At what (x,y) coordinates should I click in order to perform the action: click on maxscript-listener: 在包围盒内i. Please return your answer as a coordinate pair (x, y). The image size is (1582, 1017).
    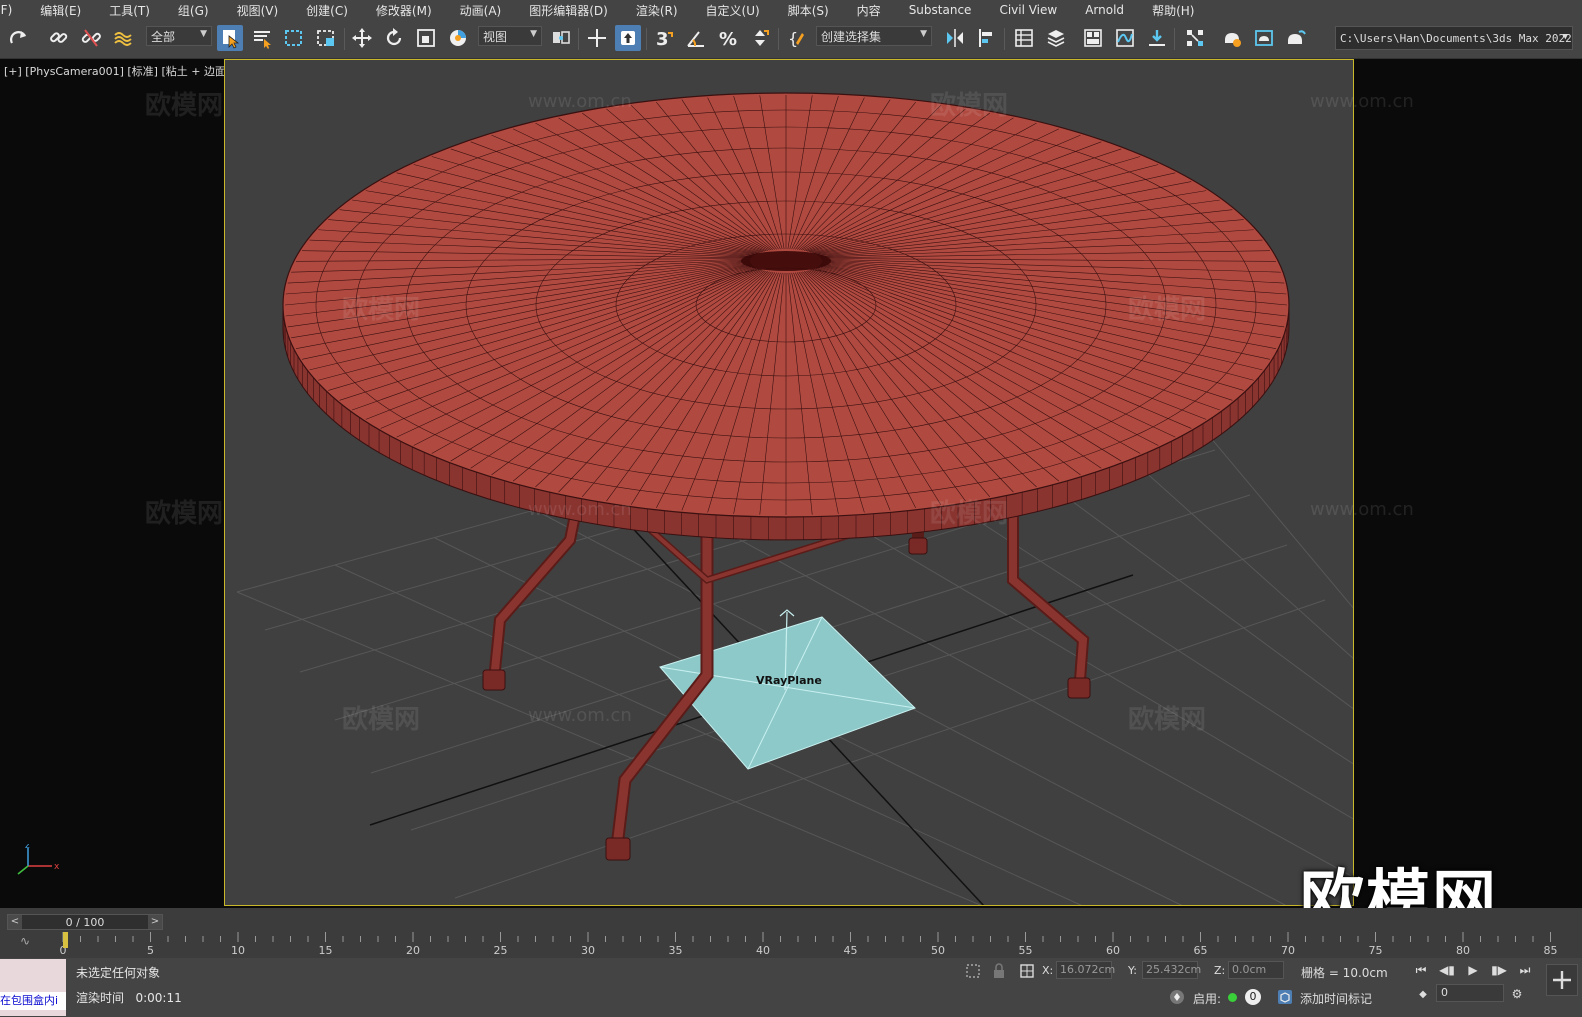
    Looking at the image, I should click on (33, 987).